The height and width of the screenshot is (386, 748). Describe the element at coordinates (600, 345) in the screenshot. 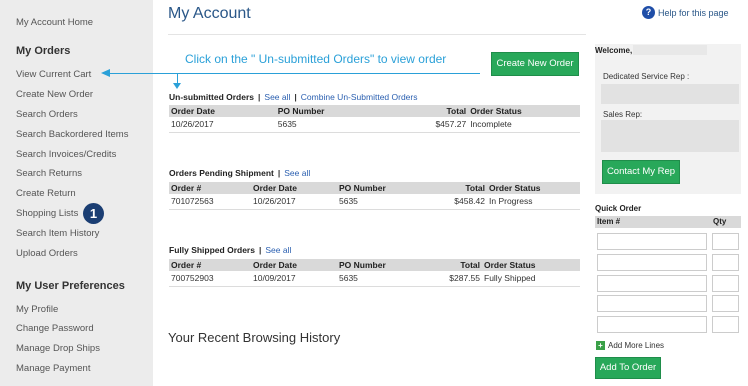

I see `plus-icon: +` at that location.